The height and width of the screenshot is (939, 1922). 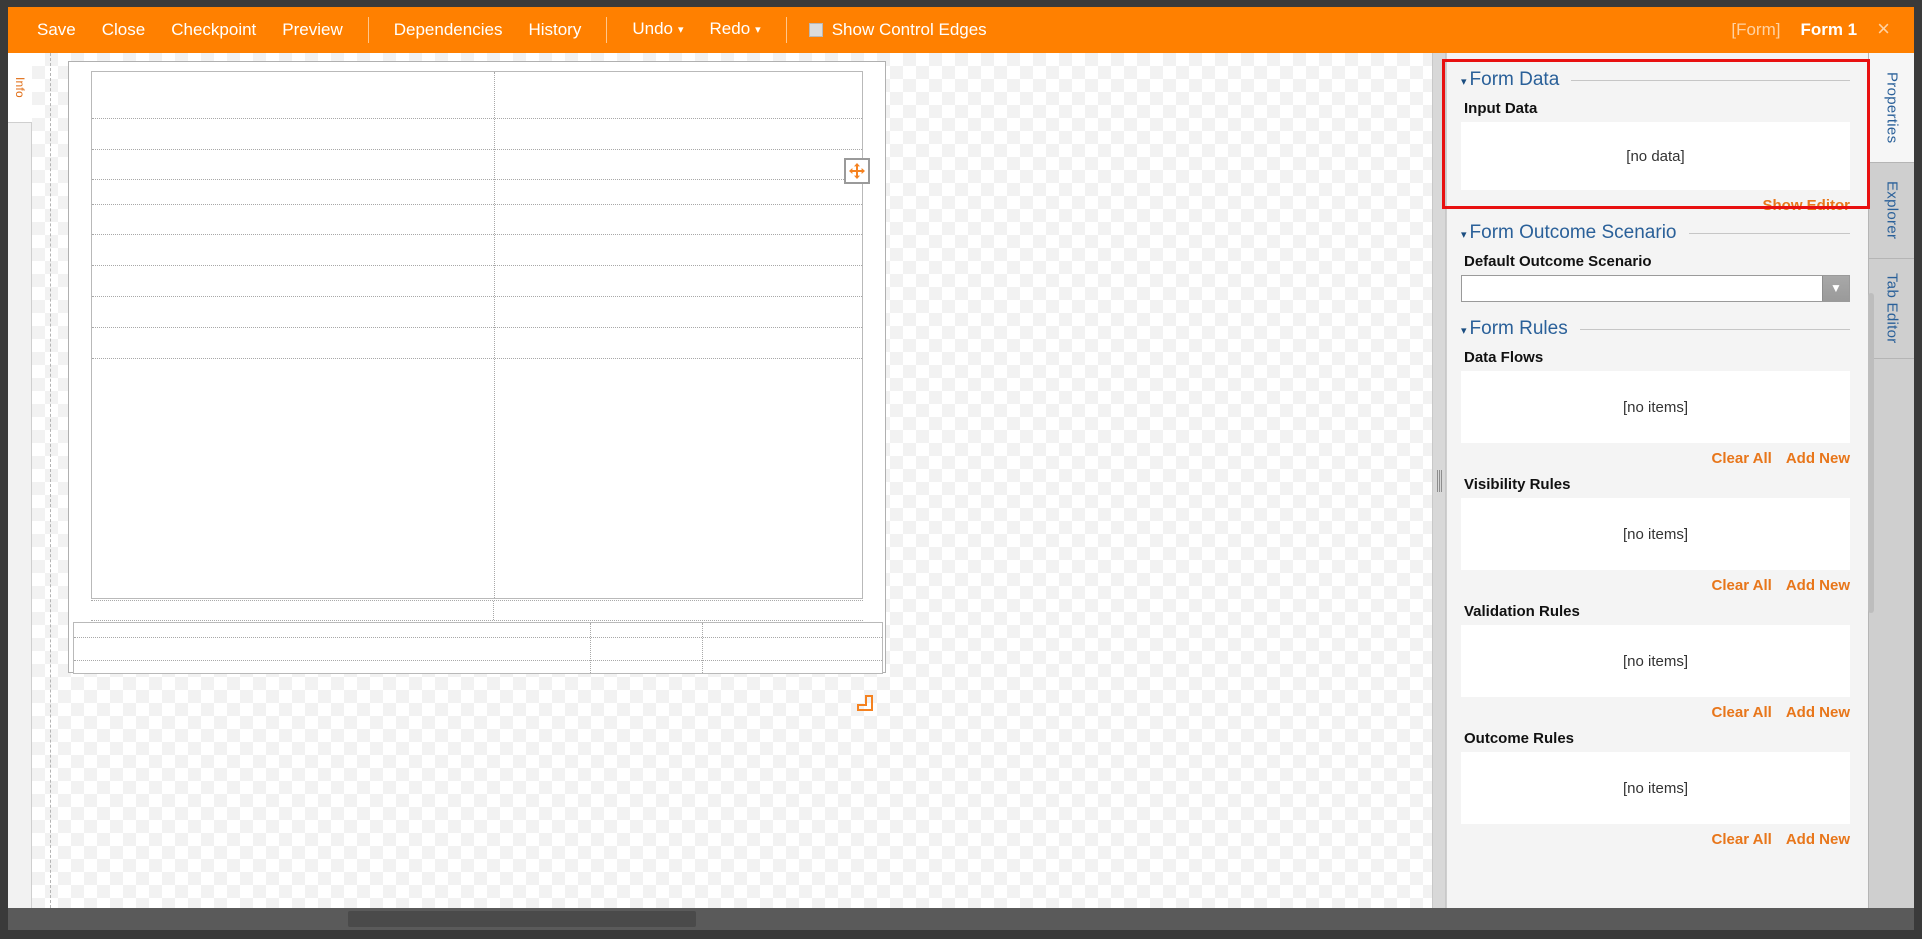 What do you see at coordinates (1655, 712) in the screenshot?
I see `rule-actions-validation-rules: Clear All Add New` at bounding box center [1655, 712].